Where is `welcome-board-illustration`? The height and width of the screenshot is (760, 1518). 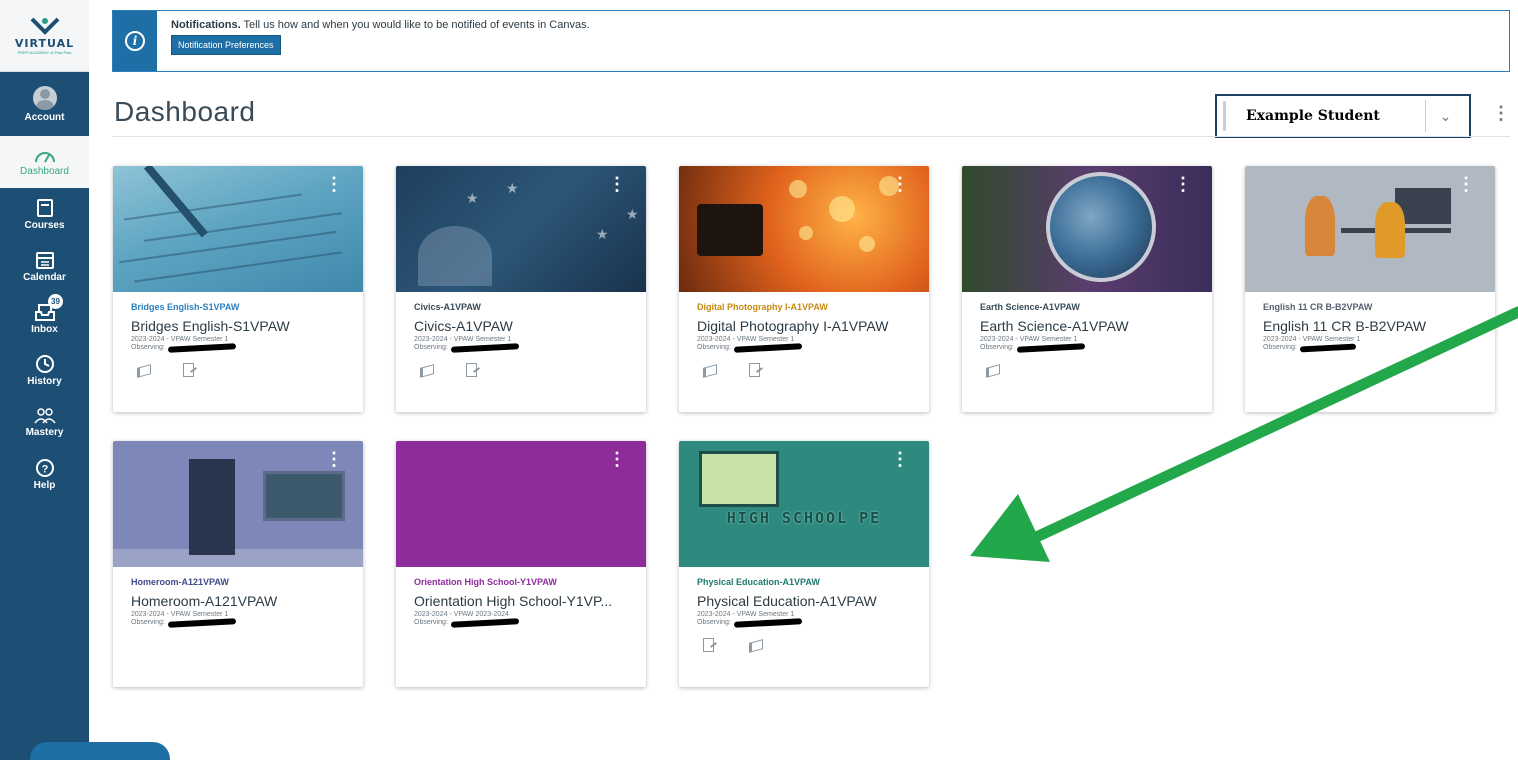
welcome-board-illustration is located at coordinates (739, 479).